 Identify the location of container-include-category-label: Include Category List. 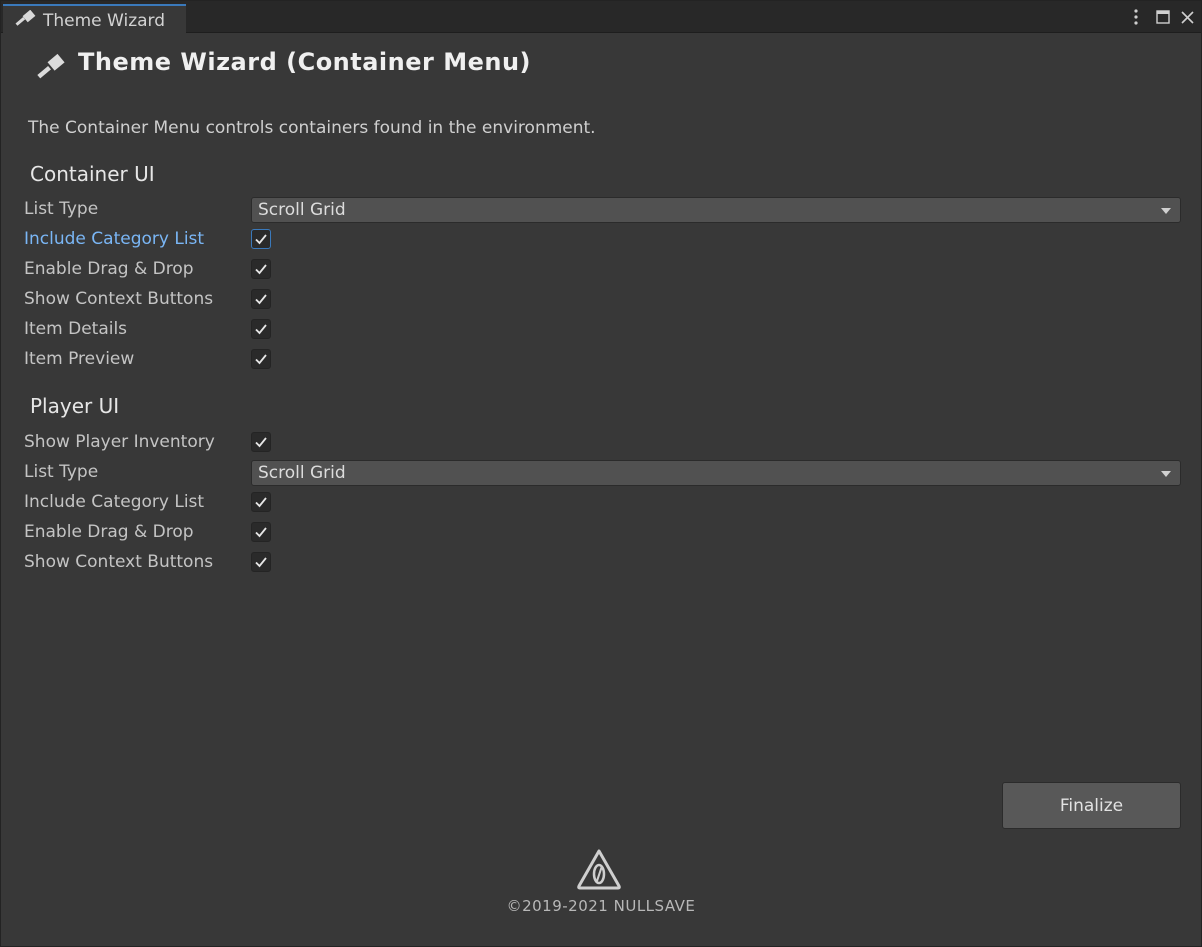
(114, 239).